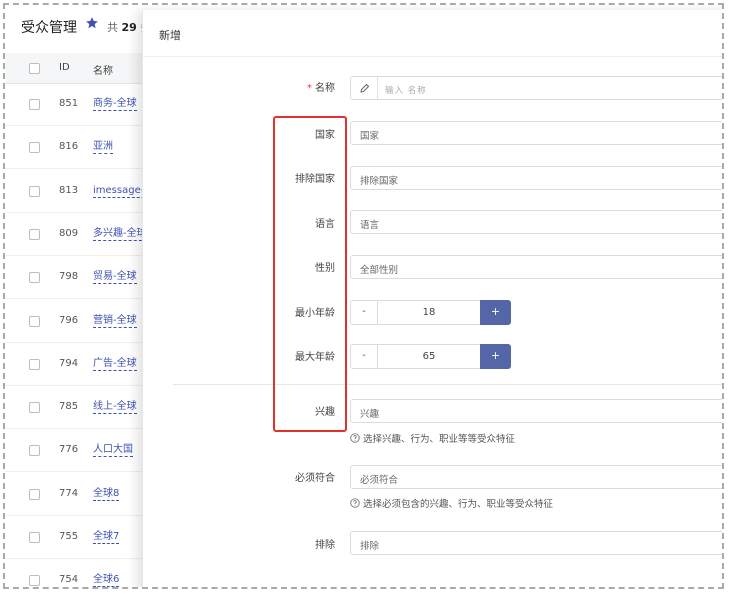  I want to click on row-name-link: 广告-全球, so click(115, 364).